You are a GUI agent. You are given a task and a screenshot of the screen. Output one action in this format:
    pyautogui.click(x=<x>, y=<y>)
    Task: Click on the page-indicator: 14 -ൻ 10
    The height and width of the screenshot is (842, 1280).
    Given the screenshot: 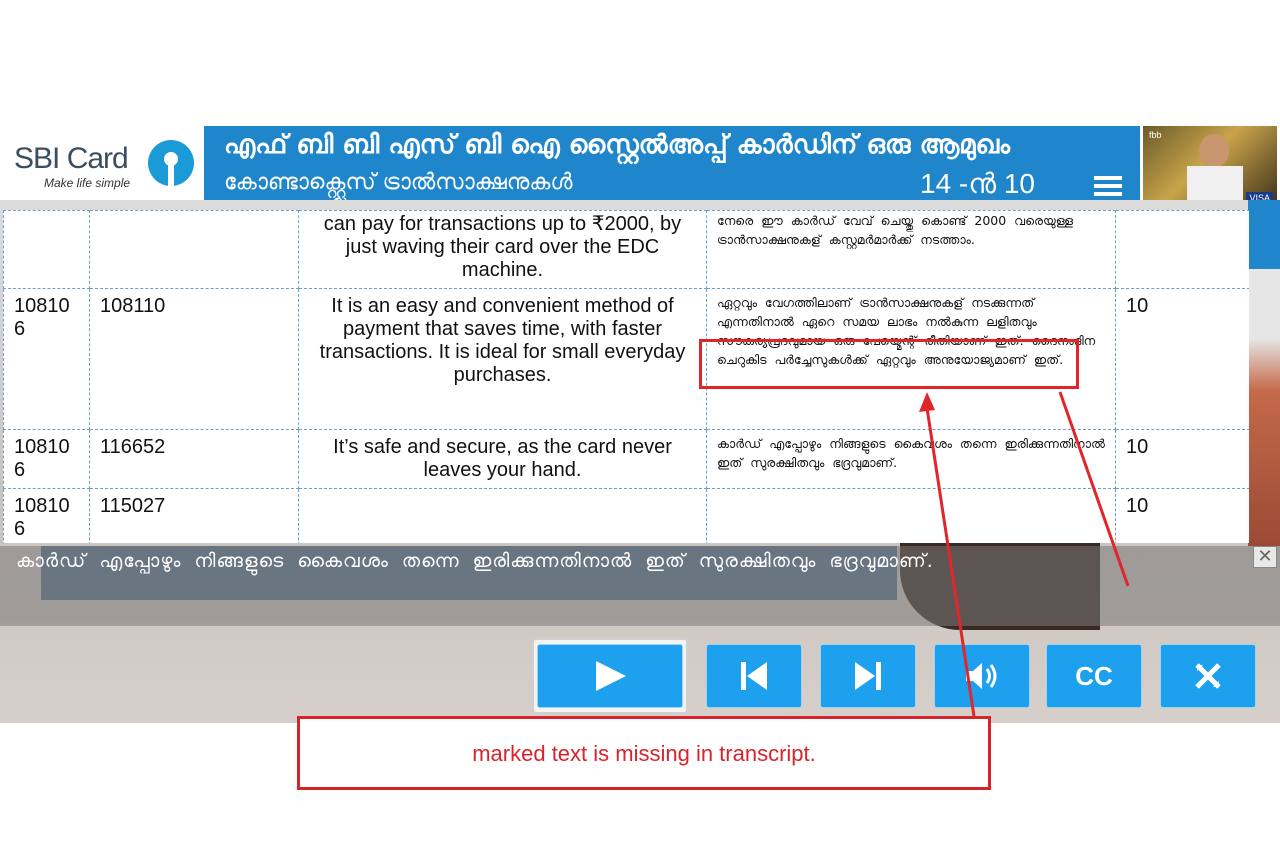 What is the action you would take?
    pyautogui.click(x=978, y=183)
    